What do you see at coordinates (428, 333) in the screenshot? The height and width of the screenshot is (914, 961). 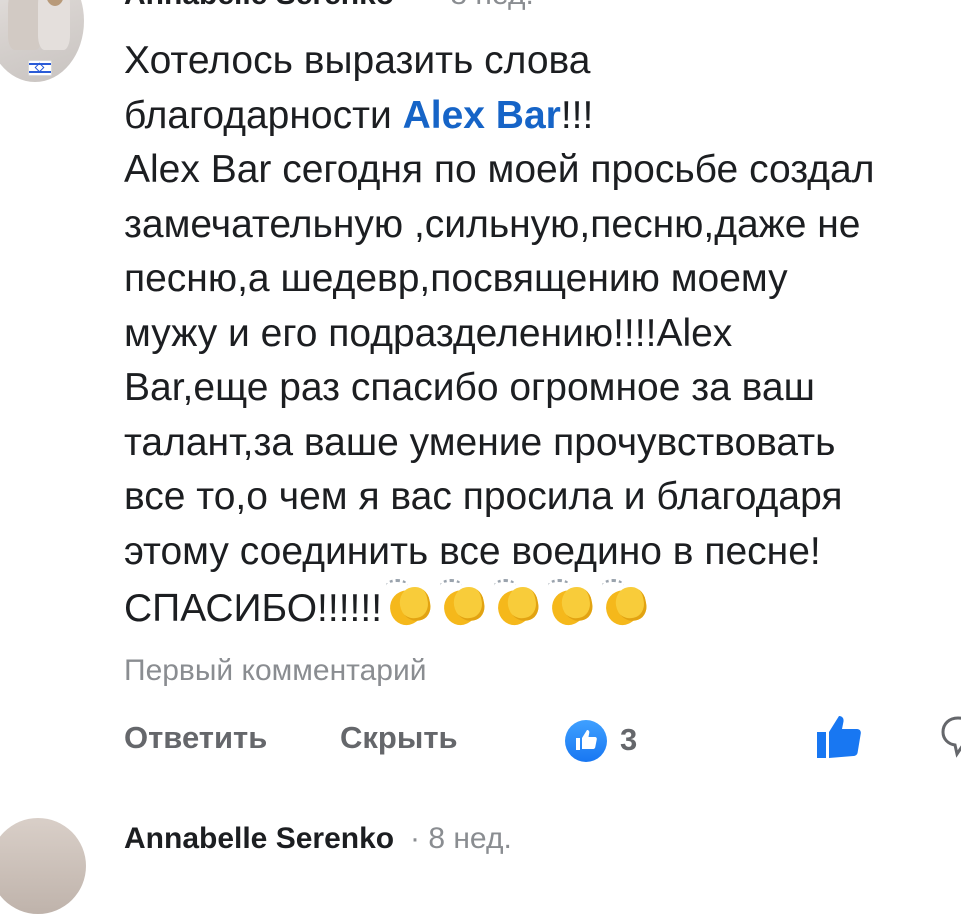 I see `comment-line: мужу и его подразделению!!!!Alex` at bounding box center [428, 333].